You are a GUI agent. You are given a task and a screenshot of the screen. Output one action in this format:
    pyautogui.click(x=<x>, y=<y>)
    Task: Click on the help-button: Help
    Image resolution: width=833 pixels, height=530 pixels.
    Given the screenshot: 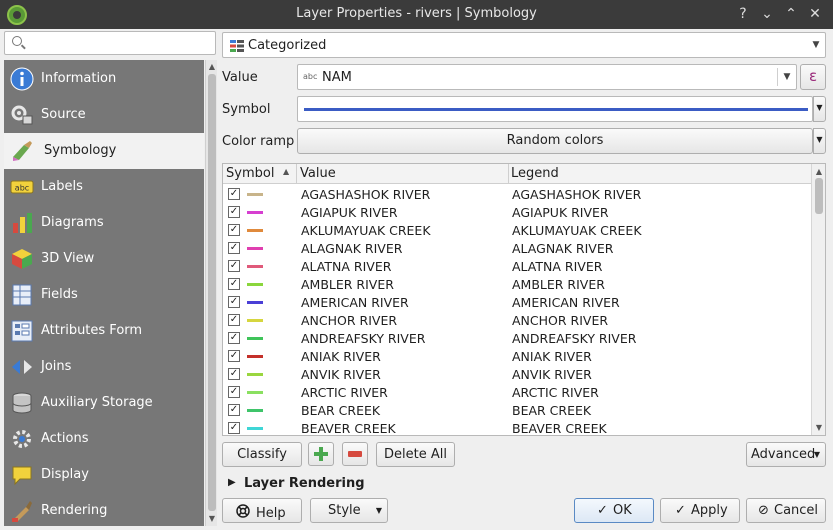 What is the action you would take?
    pyautogui.click(x=262, y=510)
    